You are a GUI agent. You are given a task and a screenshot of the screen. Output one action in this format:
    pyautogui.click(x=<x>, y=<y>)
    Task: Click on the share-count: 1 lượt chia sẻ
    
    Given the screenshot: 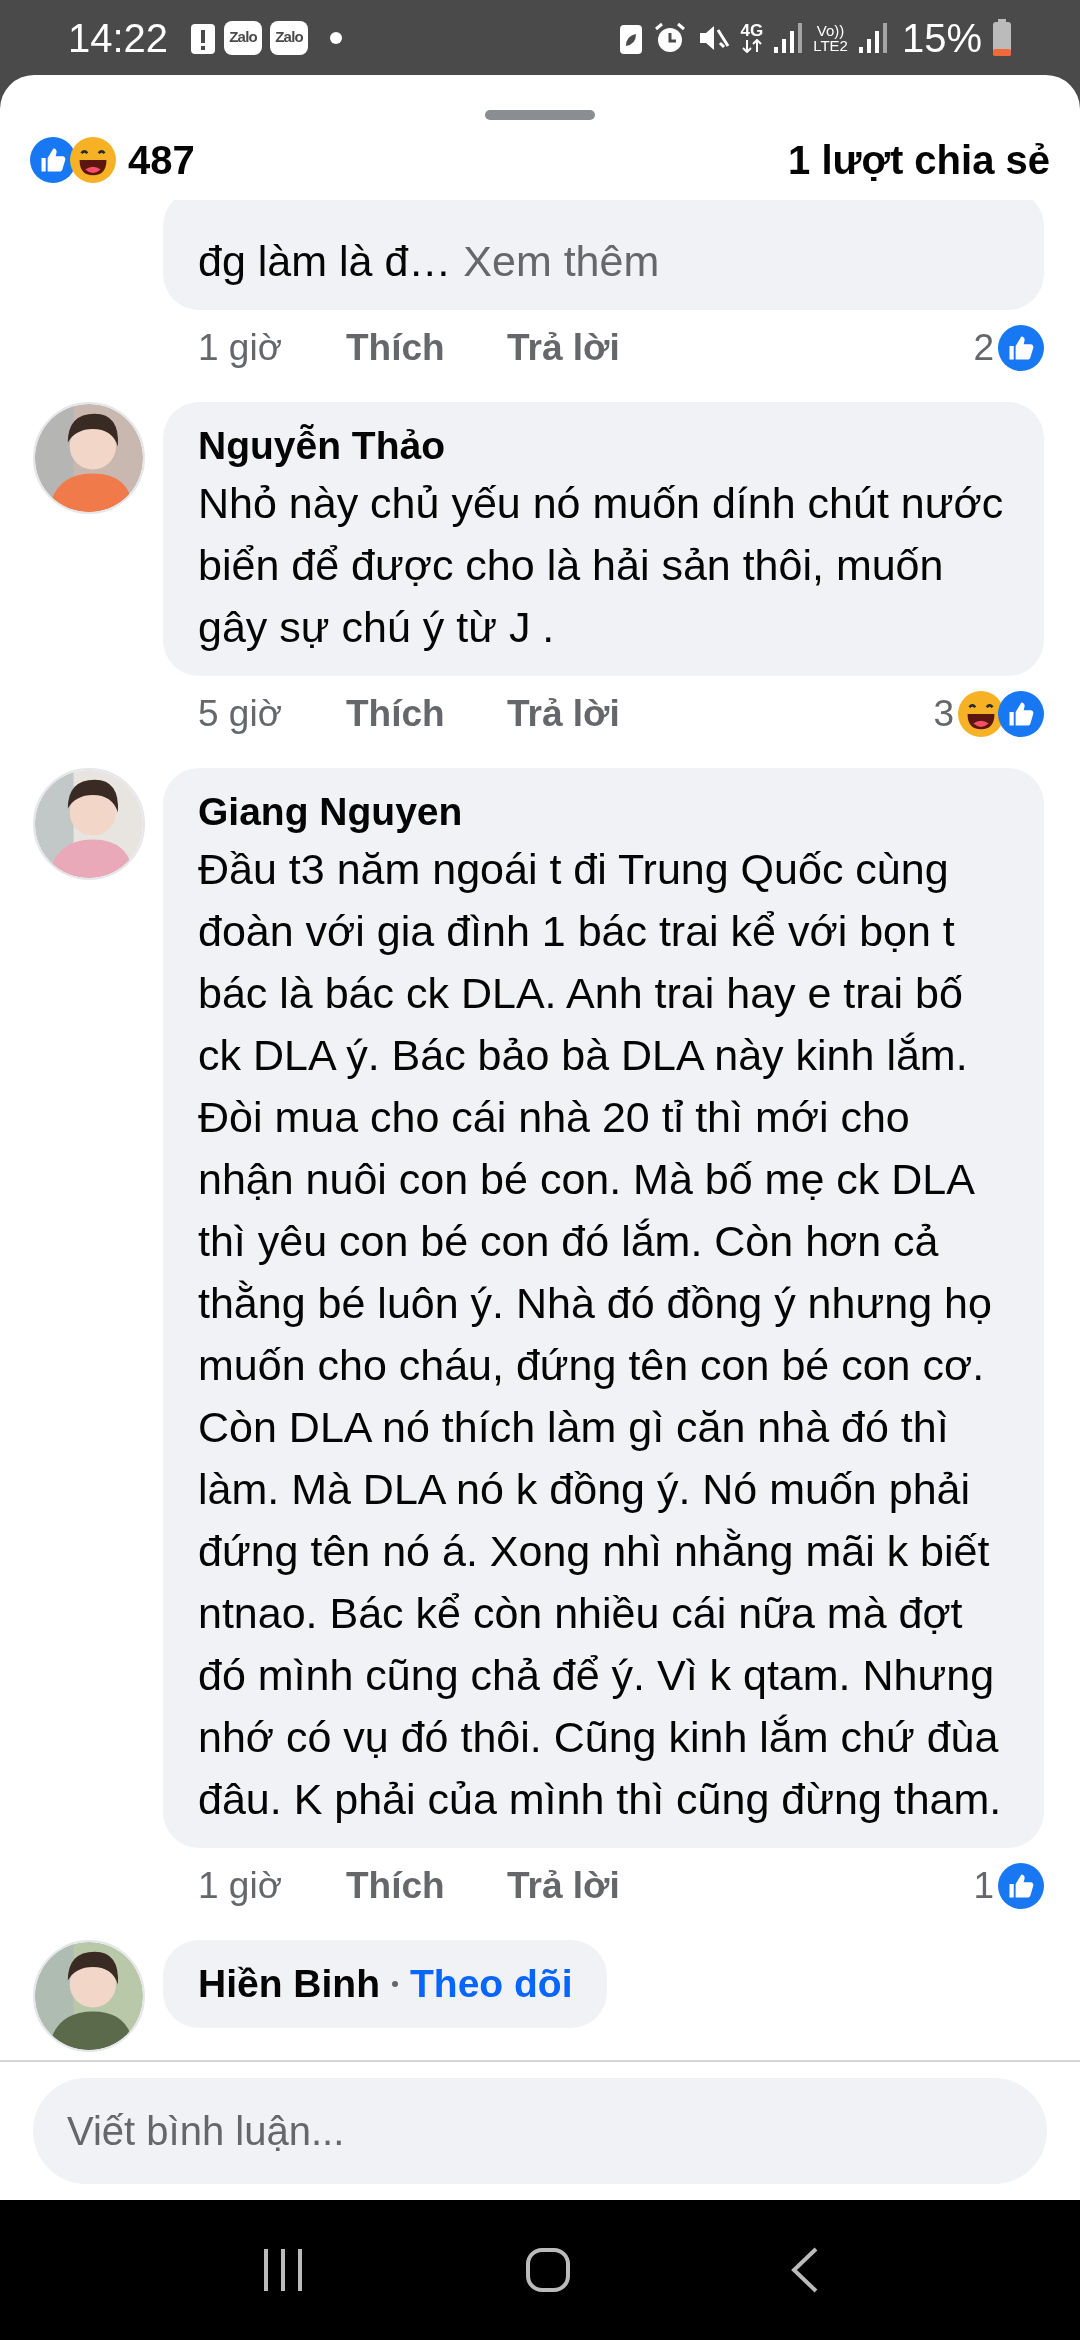 What is the action you would take?
    pyautogui.click(x=919, y=160)
    